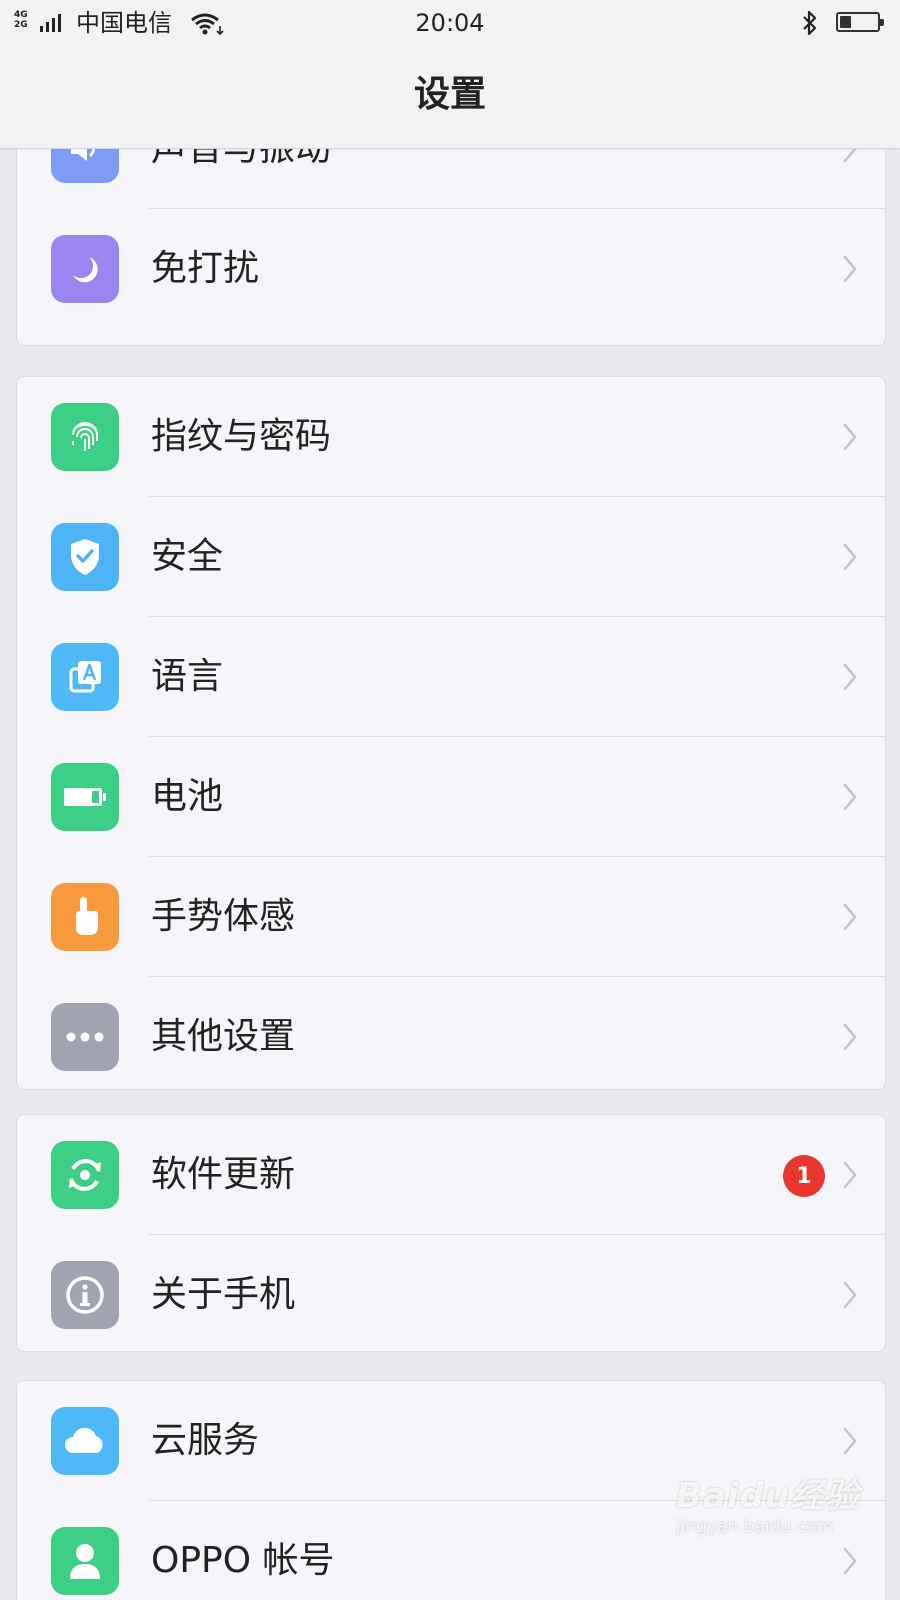  I want to click on watermark-url: jingyan.baidu.com, so click(754, 1527).